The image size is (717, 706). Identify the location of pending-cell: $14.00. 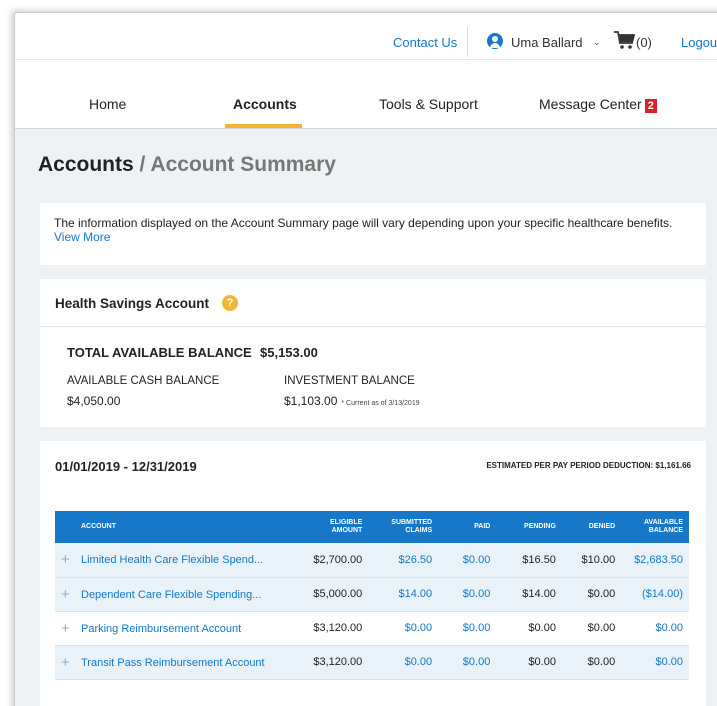
(529, 594).